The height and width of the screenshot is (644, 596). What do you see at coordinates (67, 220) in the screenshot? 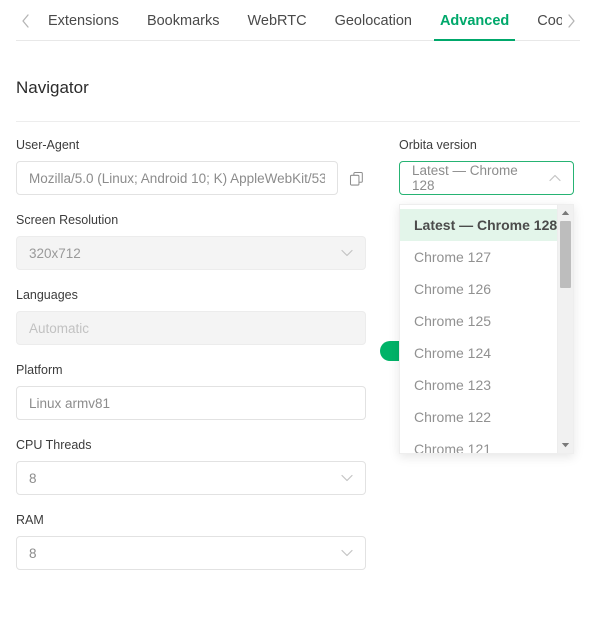
I see `field-label: Screen Resolution` at bounding box center [67, 220].